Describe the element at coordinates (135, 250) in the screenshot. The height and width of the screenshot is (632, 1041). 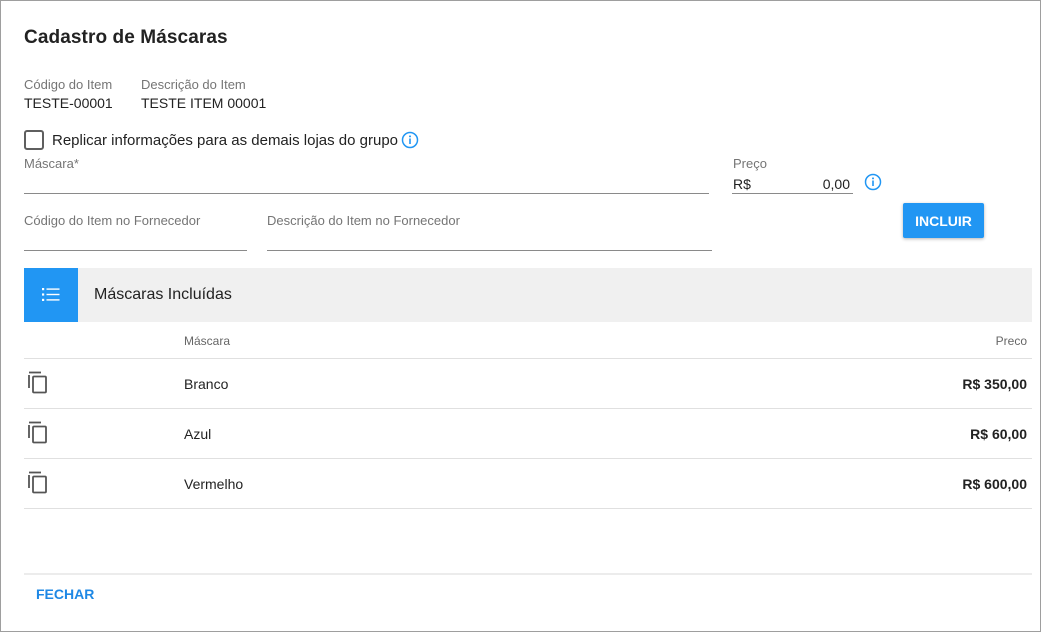
I see `supplier-code-underline` at that location.